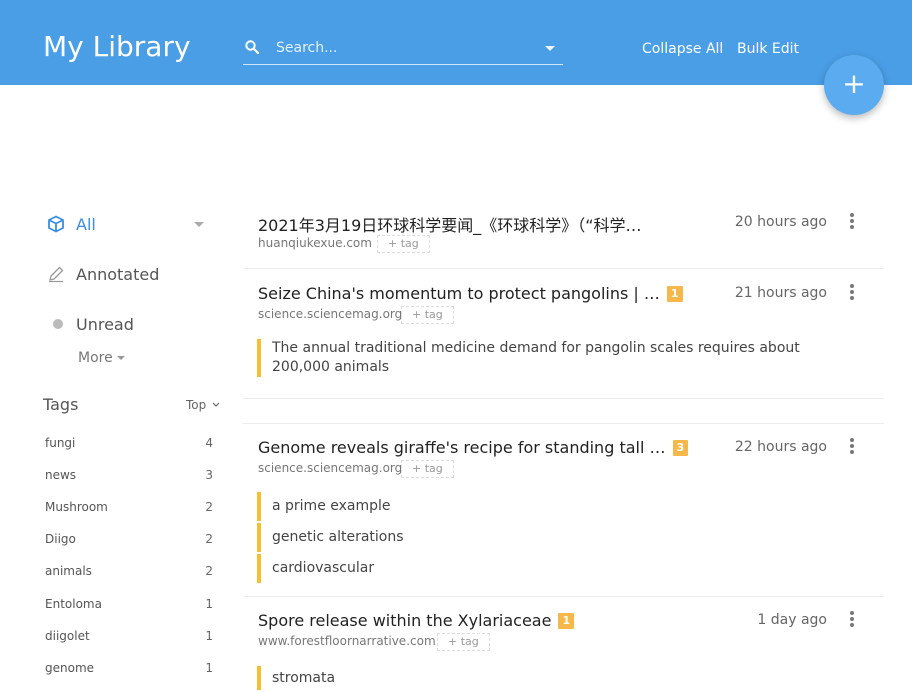 This screenshot has height=692, width=912. I want to click on search-input, so click(406, 48).